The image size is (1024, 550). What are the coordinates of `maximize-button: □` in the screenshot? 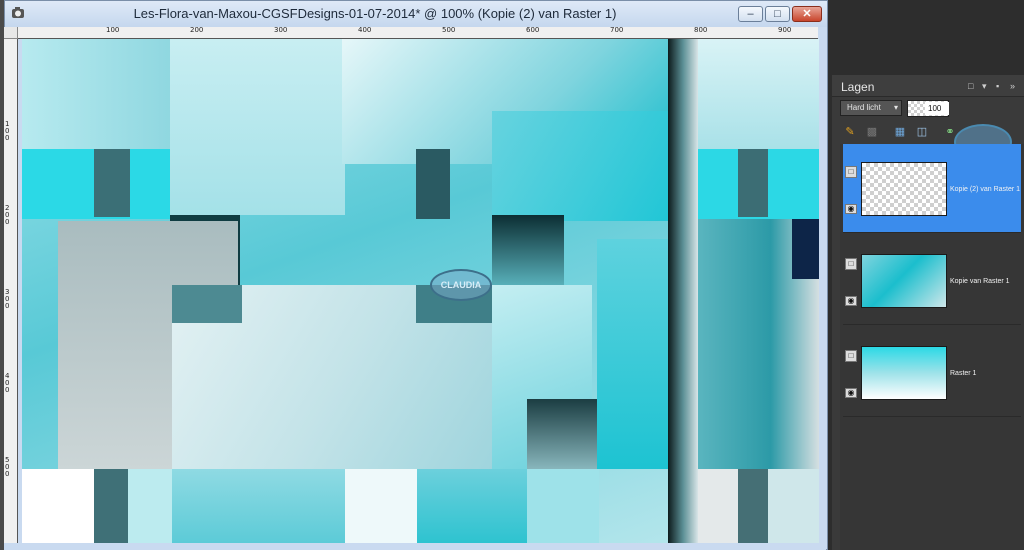 It's located at (777, 14).